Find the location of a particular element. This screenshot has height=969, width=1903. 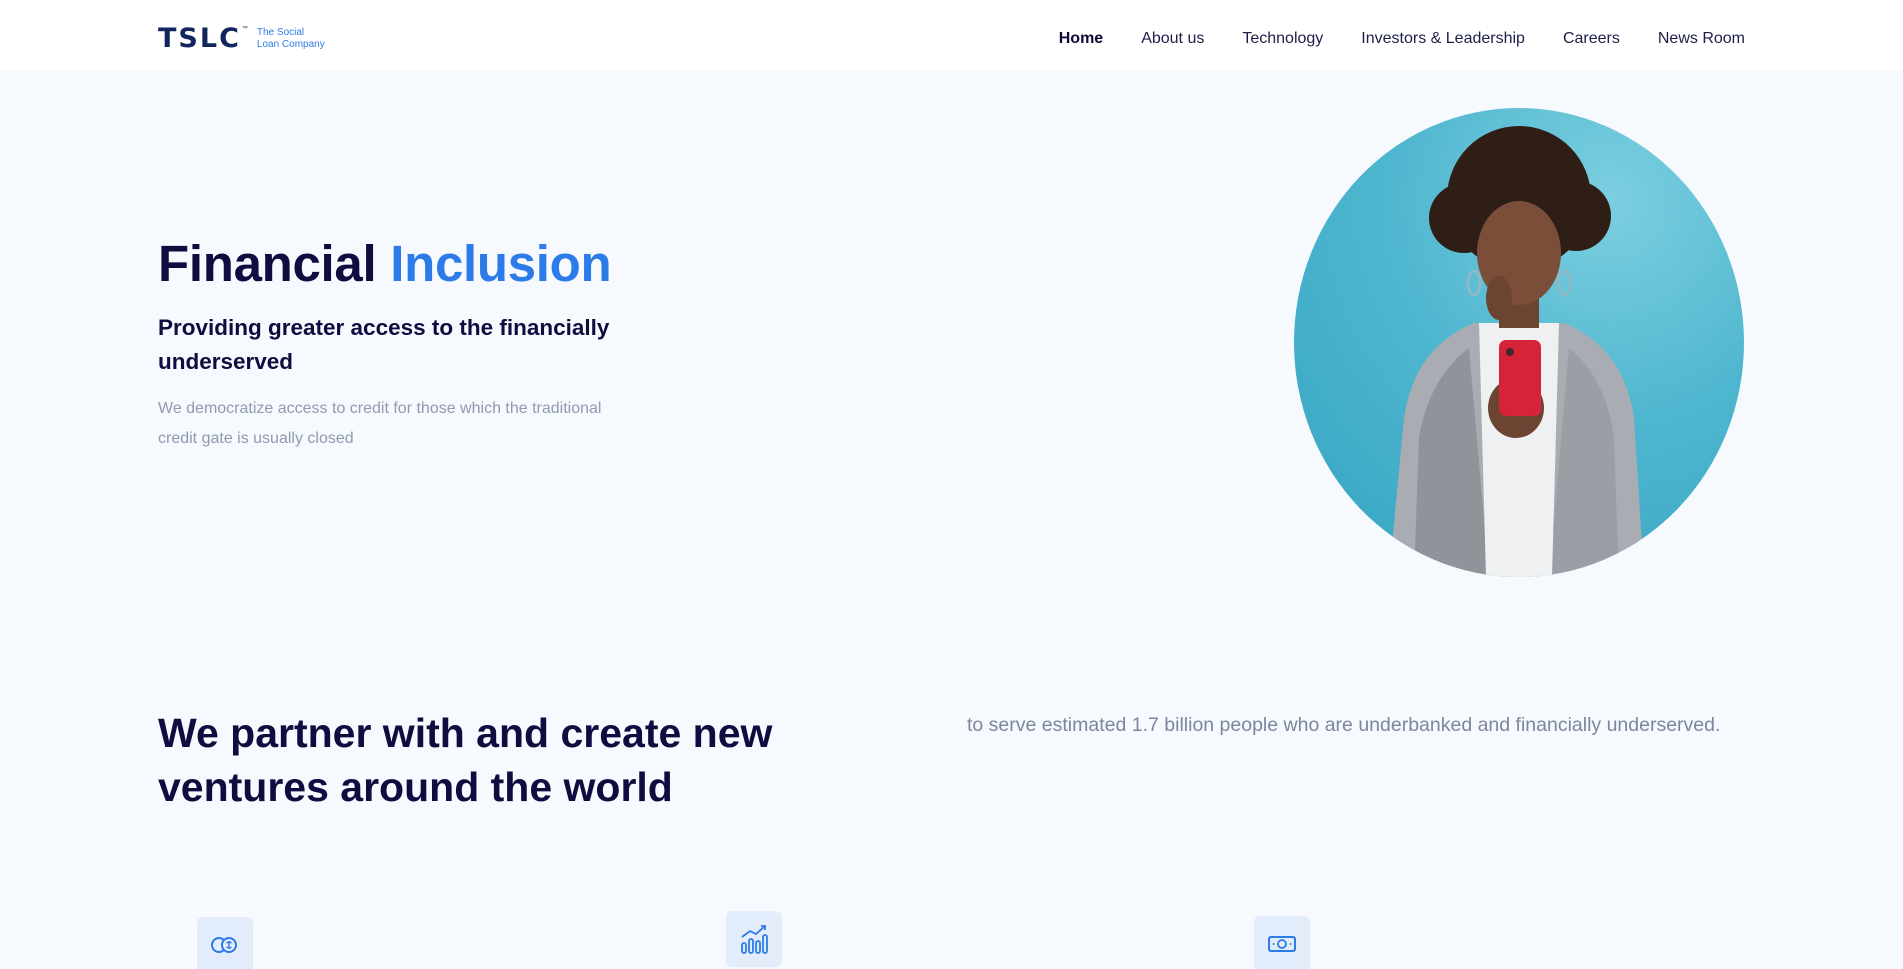

growth-chart-icon is located at coordinates (754, 939).